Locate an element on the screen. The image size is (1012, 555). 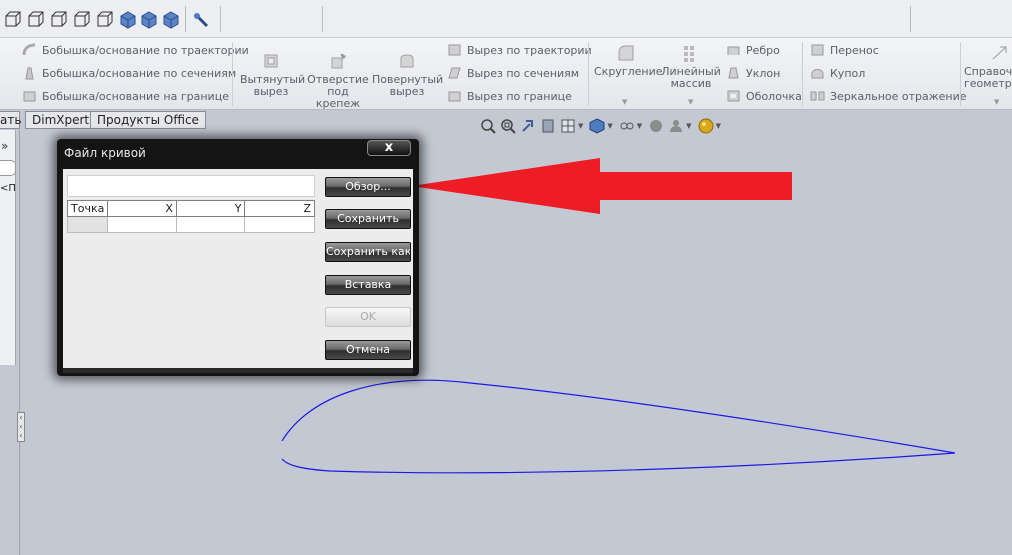
shell-icon is located at coordinates (733, 96).